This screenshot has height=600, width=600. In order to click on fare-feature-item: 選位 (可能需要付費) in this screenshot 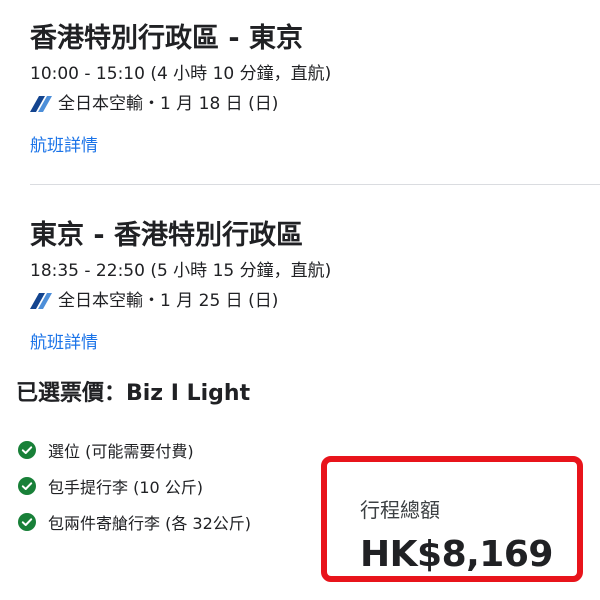, I will do `click(134, 450)`.